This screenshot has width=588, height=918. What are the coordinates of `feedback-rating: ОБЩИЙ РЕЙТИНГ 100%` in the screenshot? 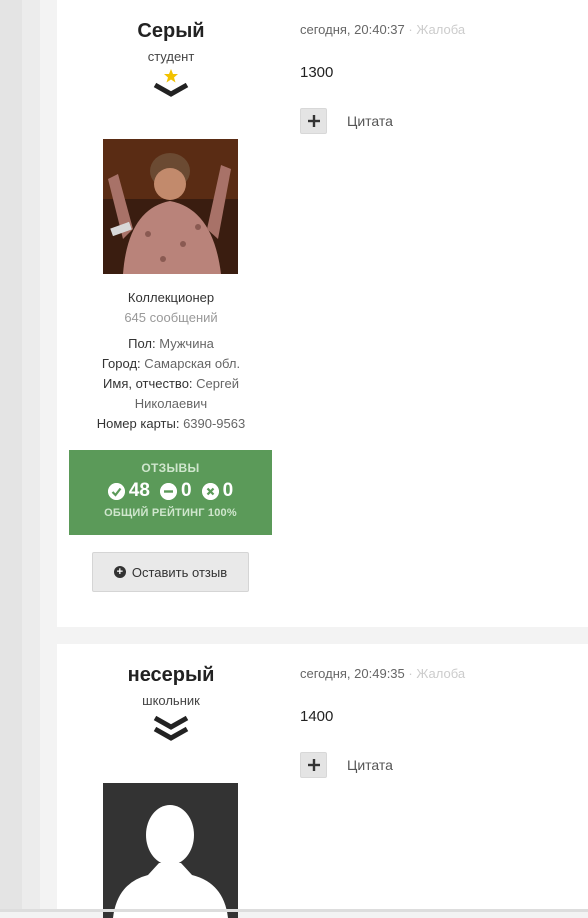 It's located at (170, 513).